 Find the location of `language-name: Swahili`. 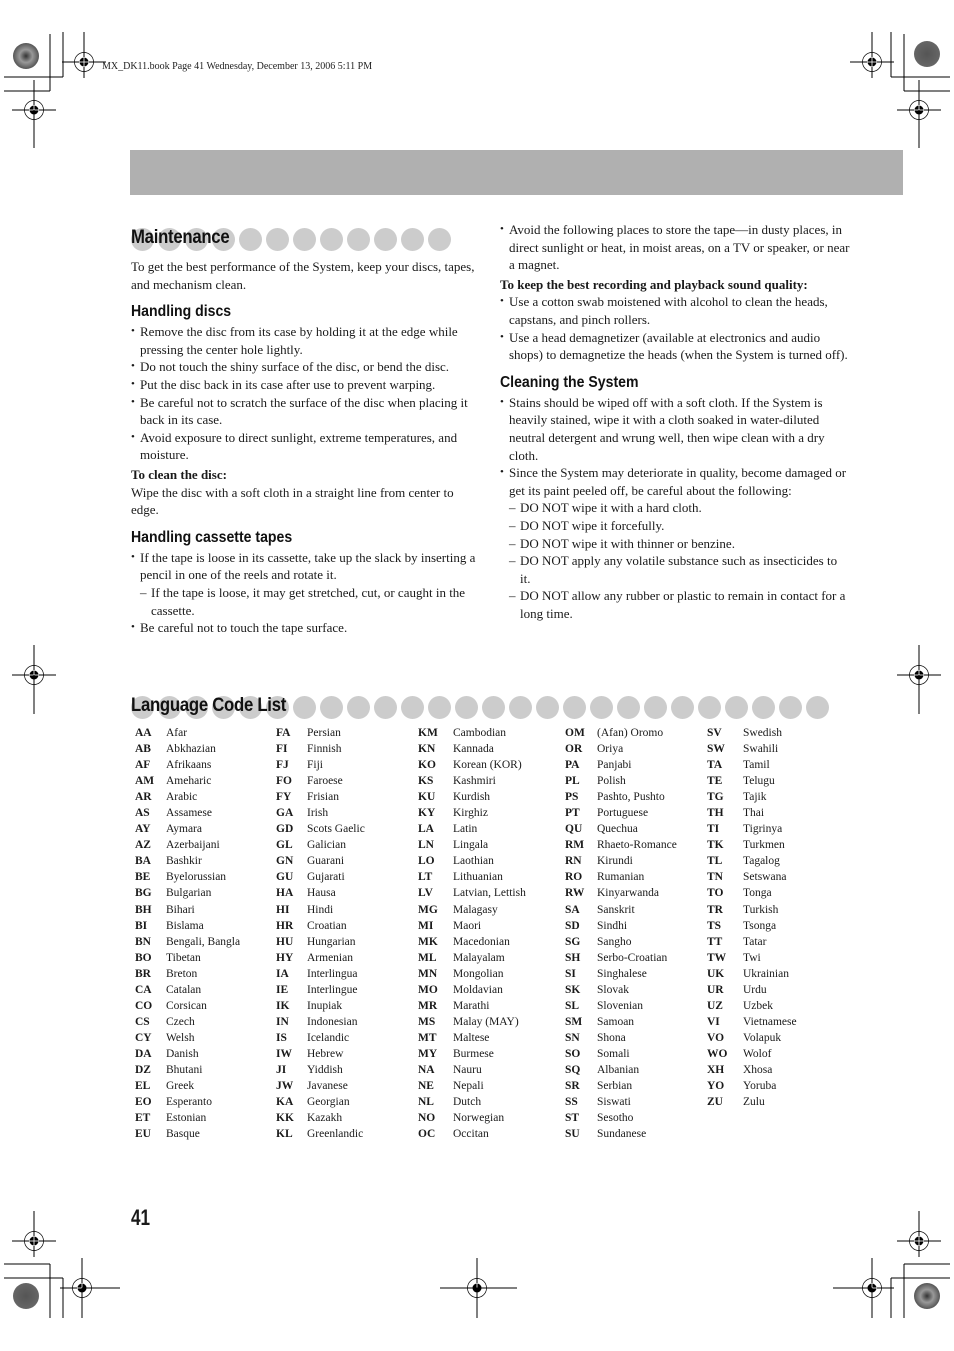

language-name: Swahili is located at coordinates (761, 749).